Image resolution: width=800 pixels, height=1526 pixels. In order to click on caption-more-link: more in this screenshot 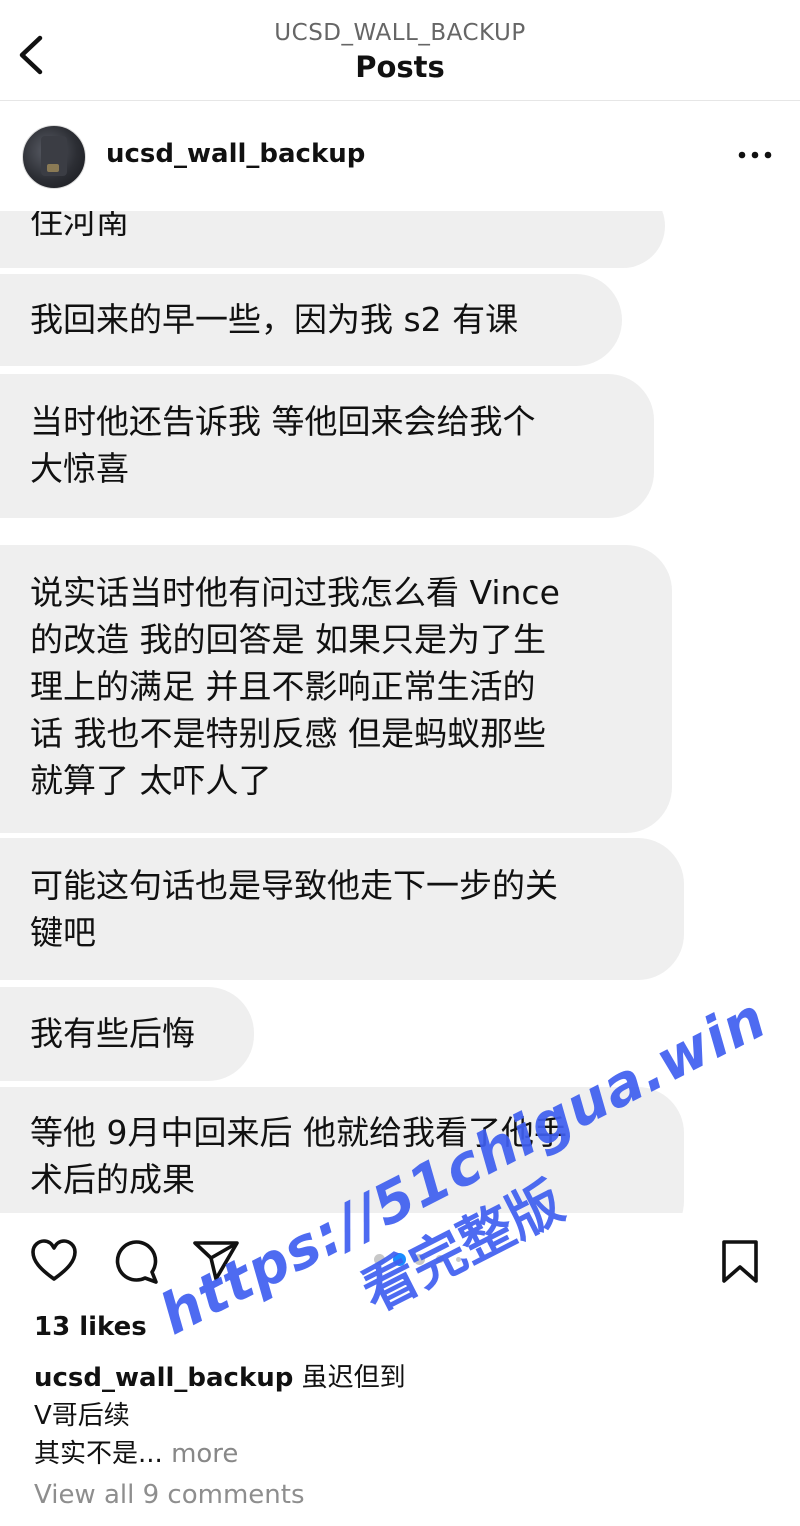, I will do `click(204, 1454)`.